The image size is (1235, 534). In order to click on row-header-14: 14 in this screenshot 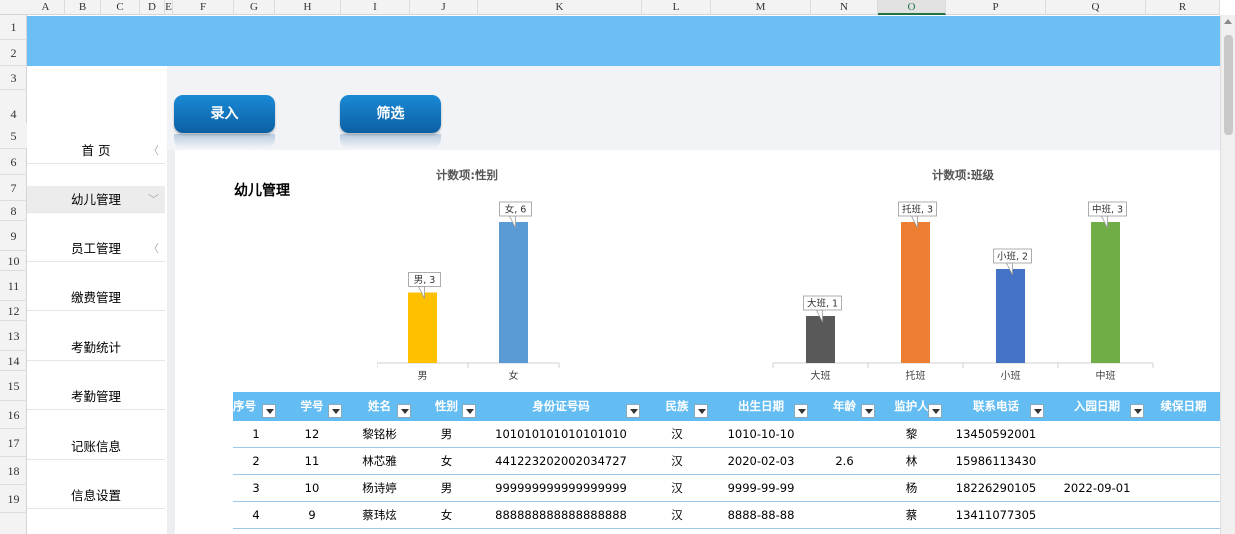, I will do `click(13, 361)`.